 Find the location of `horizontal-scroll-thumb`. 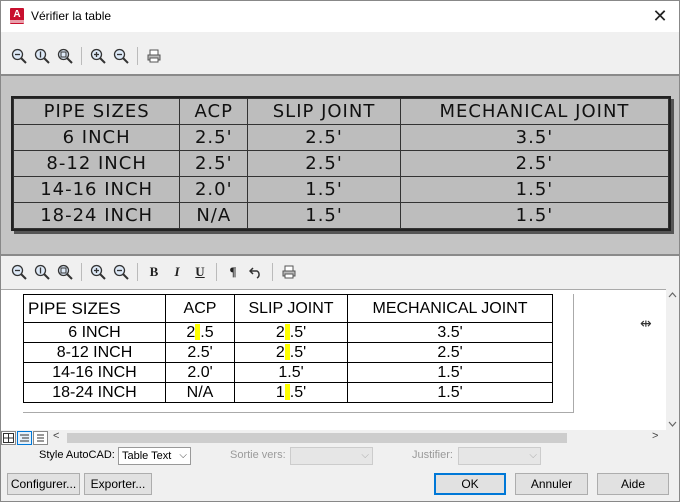

horizontal-scroll-thumb is located at coordinates (317, 438).